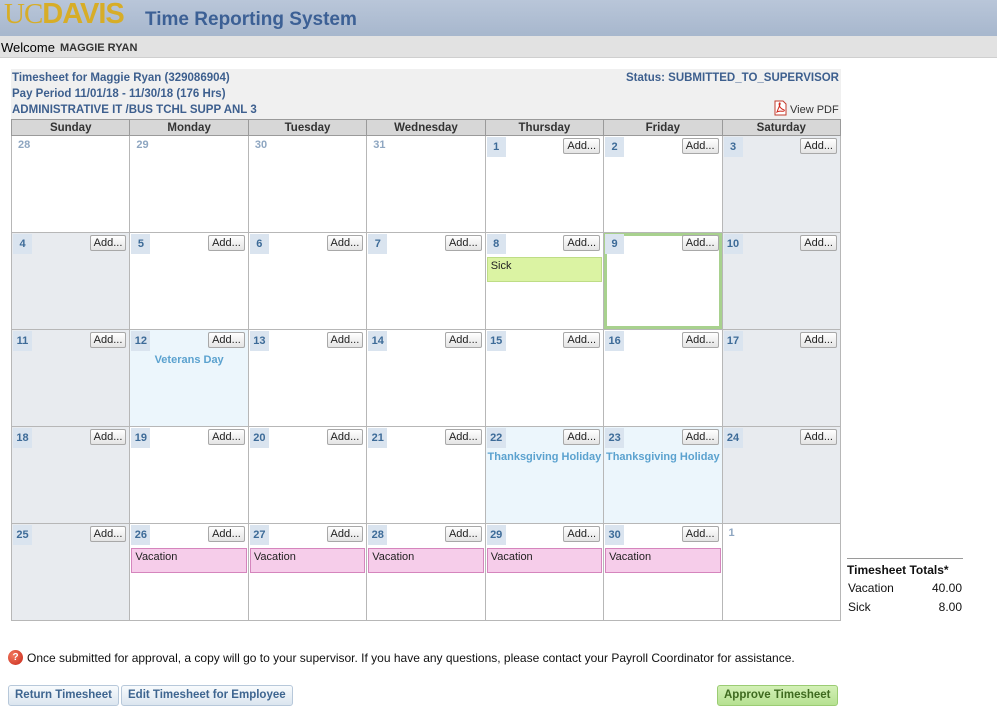  Describe the element at coordinates (207, 695) in the screenshot. I see `edit-timesheet-button: Edit Timesheet for Employee` at that location.